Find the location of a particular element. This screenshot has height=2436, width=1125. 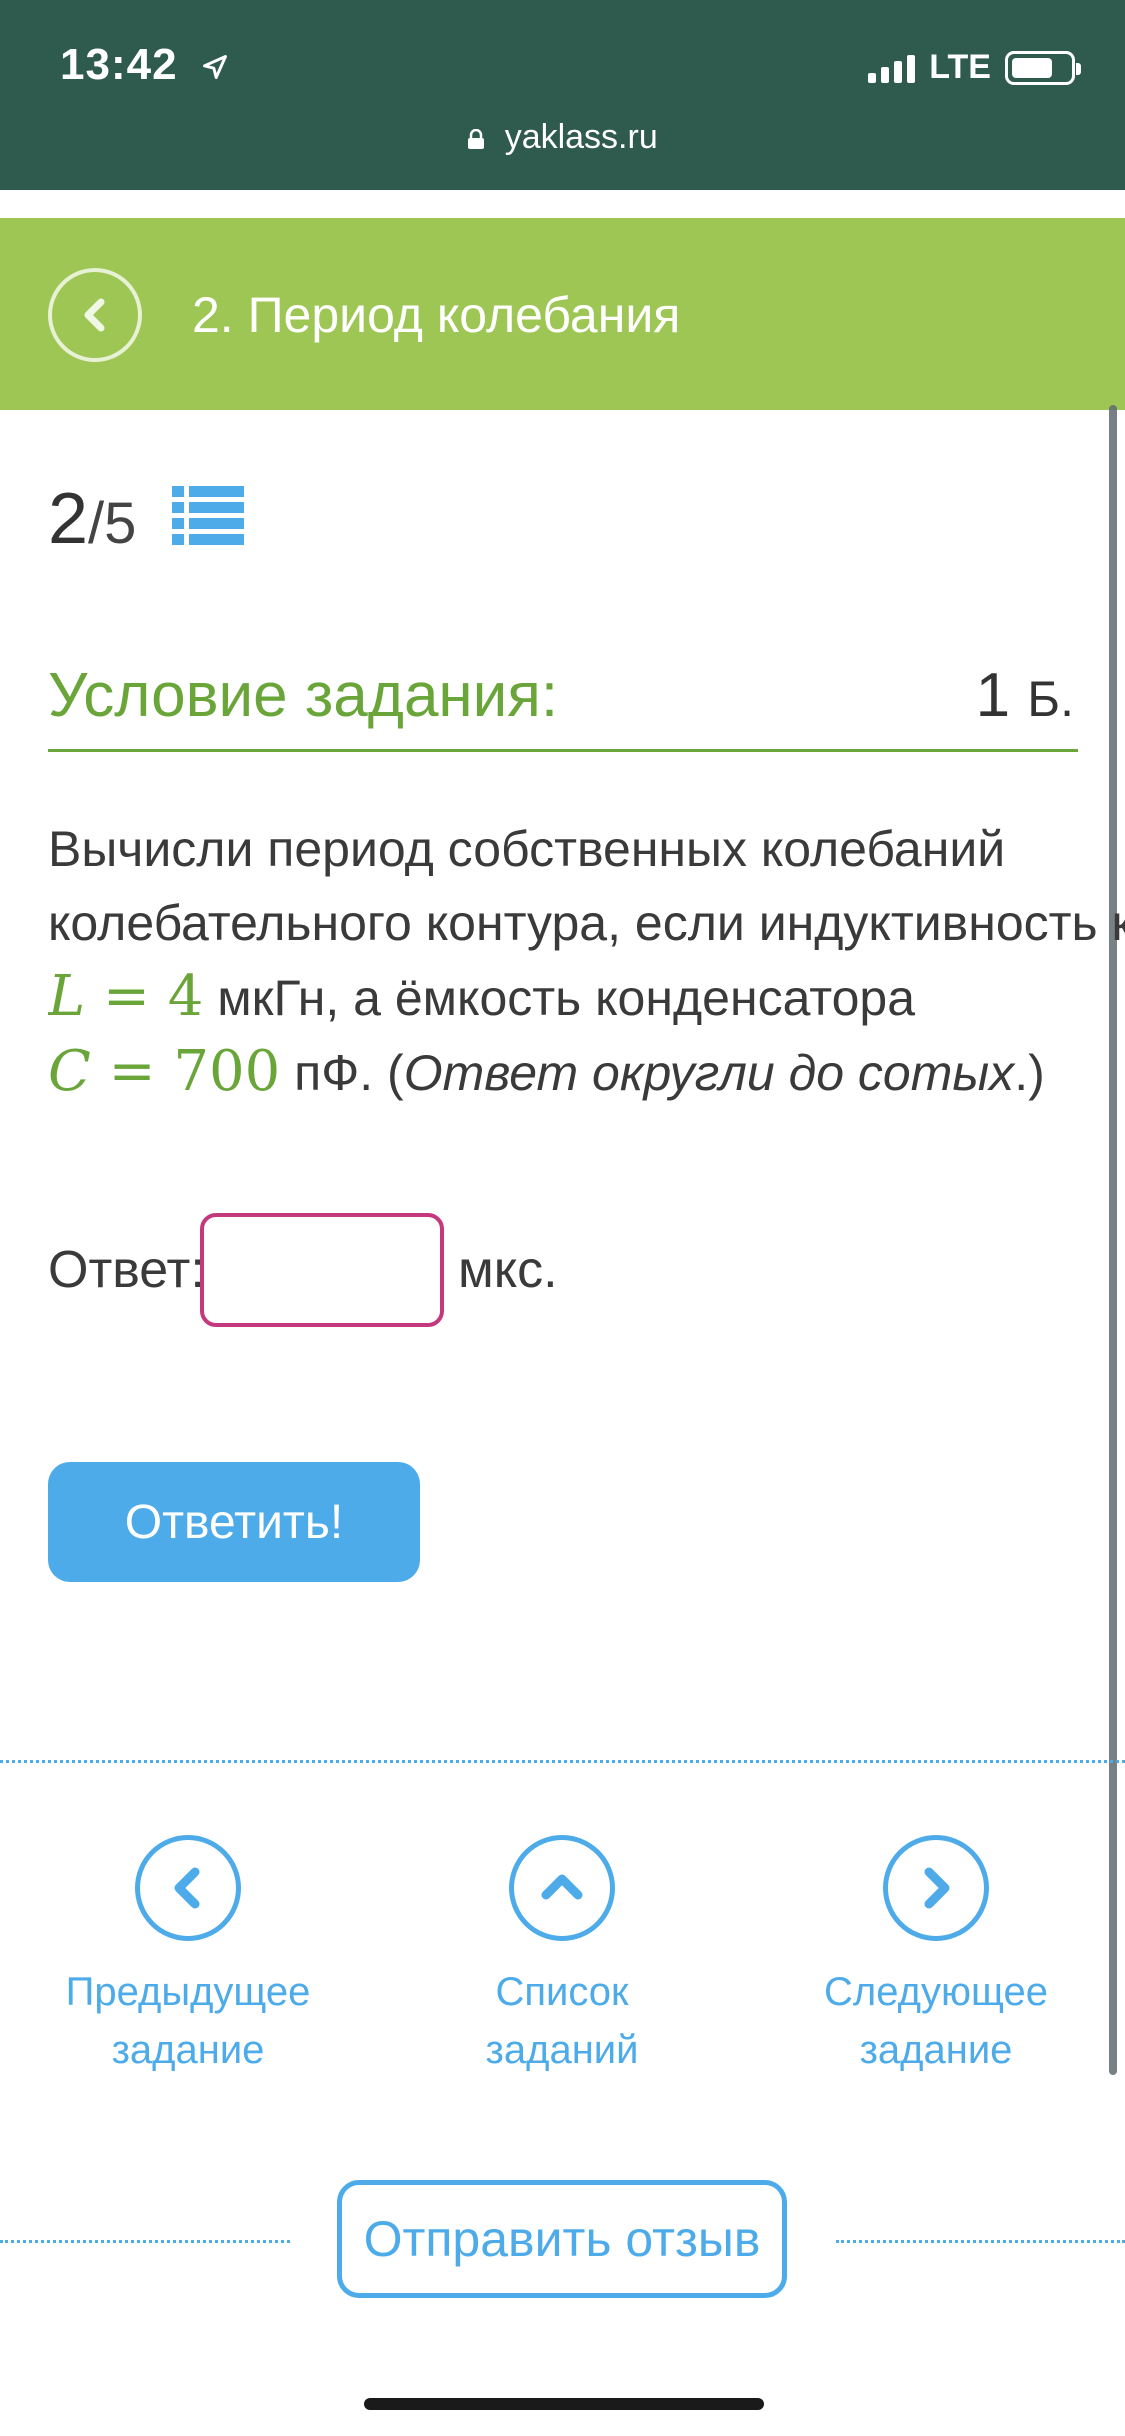

status-time: 13:42 is located at coordinates (144, 65).